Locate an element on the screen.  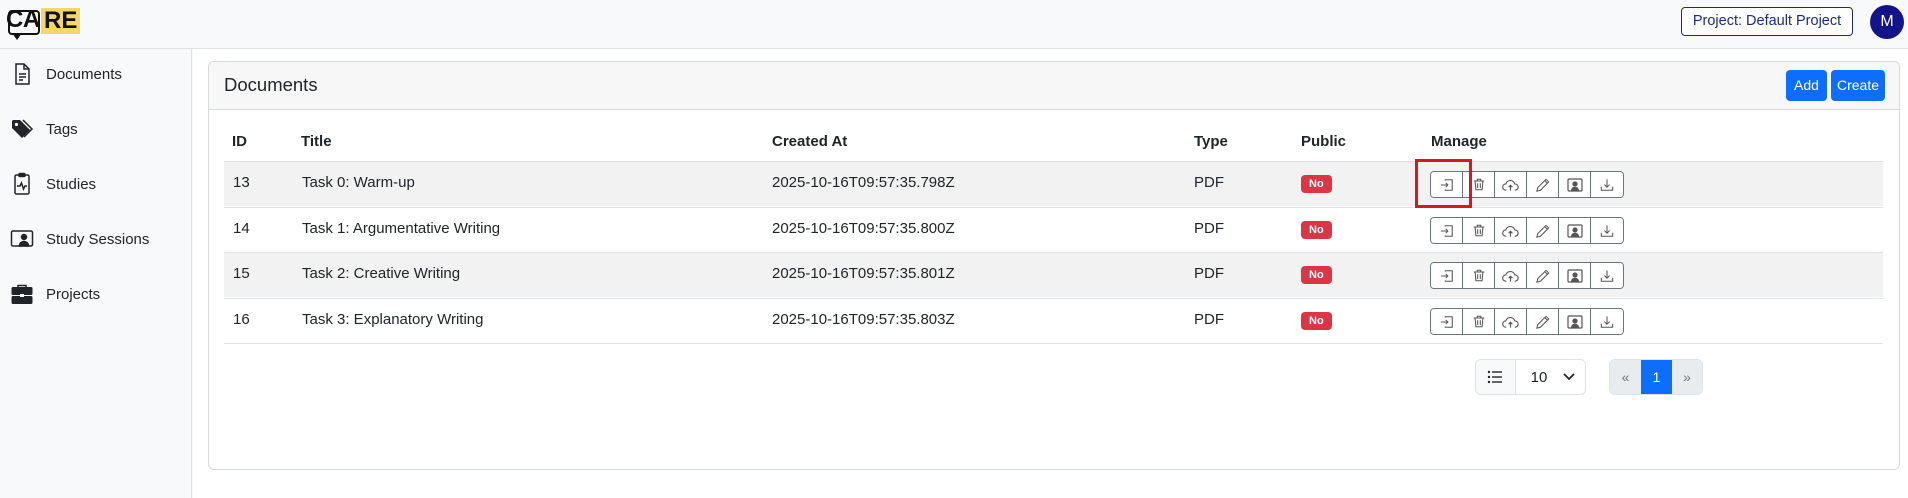
person-video-icon is located at coordinates (22, 238).